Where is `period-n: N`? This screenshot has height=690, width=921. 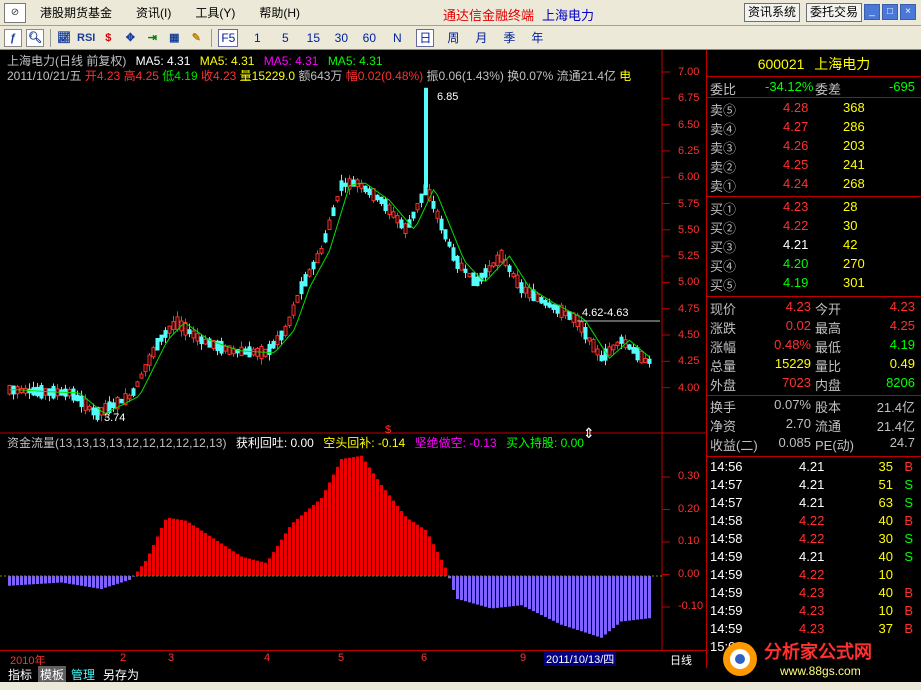 period-n: N is located at coordinates (397, 38).